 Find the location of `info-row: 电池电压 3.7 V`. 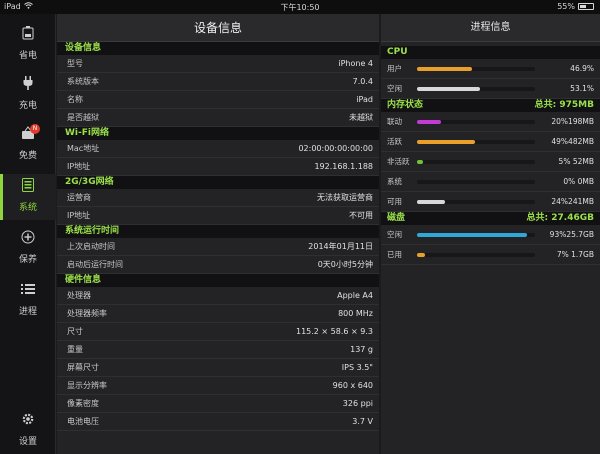

info-row: 电池电压 3.7 V is located at coordinates (218, 422).